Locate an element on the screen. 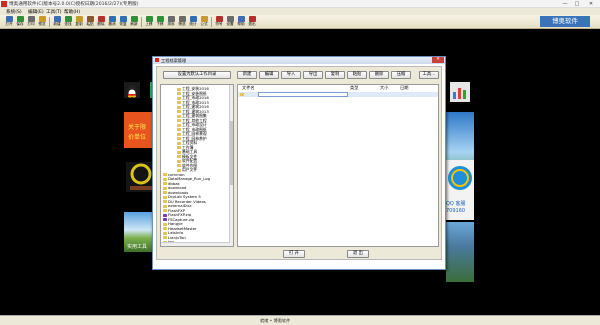 This screenshot has height=325, width=600. tree-item: 工程_市政2013 is located at coordinates (193, 102).